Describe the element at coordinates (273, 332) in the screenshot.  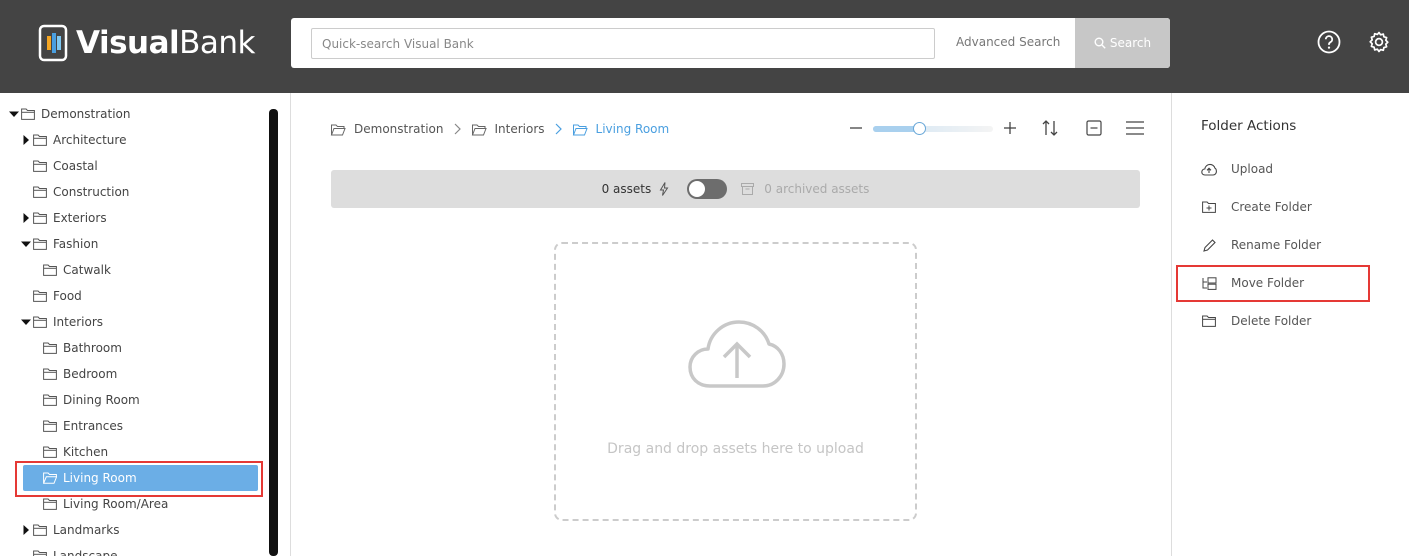
I see `tree-scrollbar` at that location.